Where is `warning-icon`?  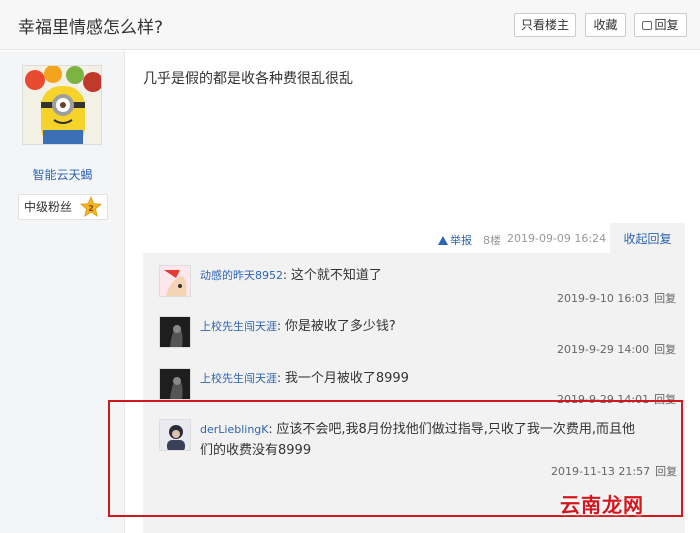
warning-icon is located at coordinates (443, 240).